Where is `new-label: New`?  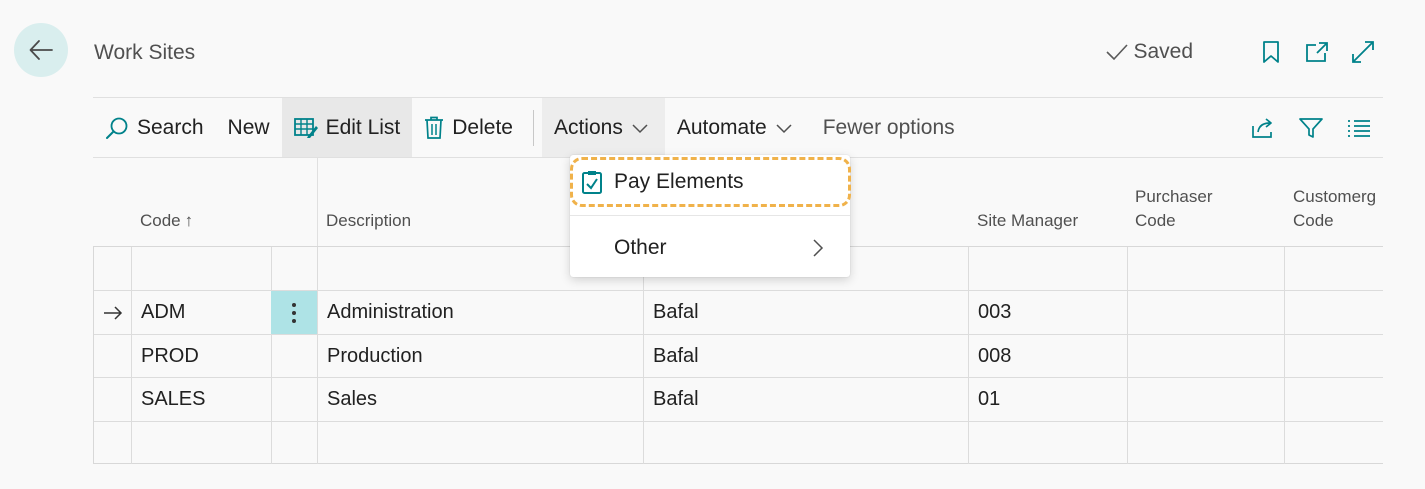
new-label: New is located at coordinates (248, 127).